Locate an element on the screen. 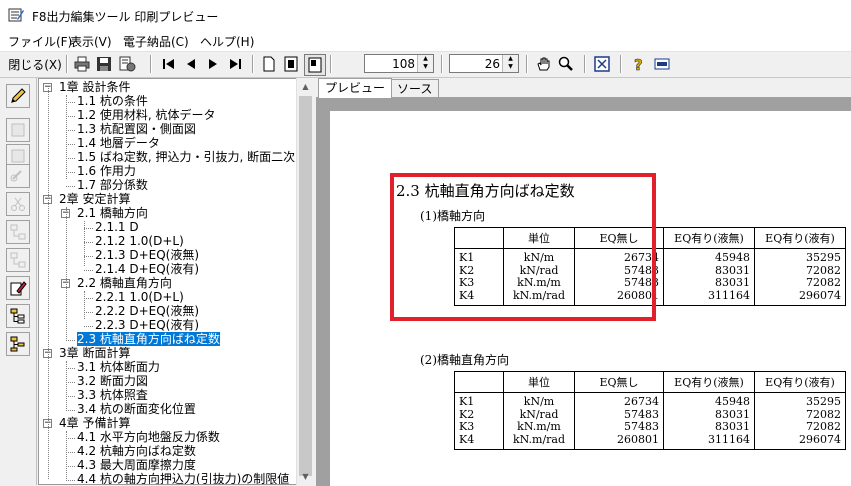 This screenshot has height=486, width=851. table-header-row: 単位 EQ無し EQ有り(液無) EQ有り(液有) is located at coordinates (650, 238).